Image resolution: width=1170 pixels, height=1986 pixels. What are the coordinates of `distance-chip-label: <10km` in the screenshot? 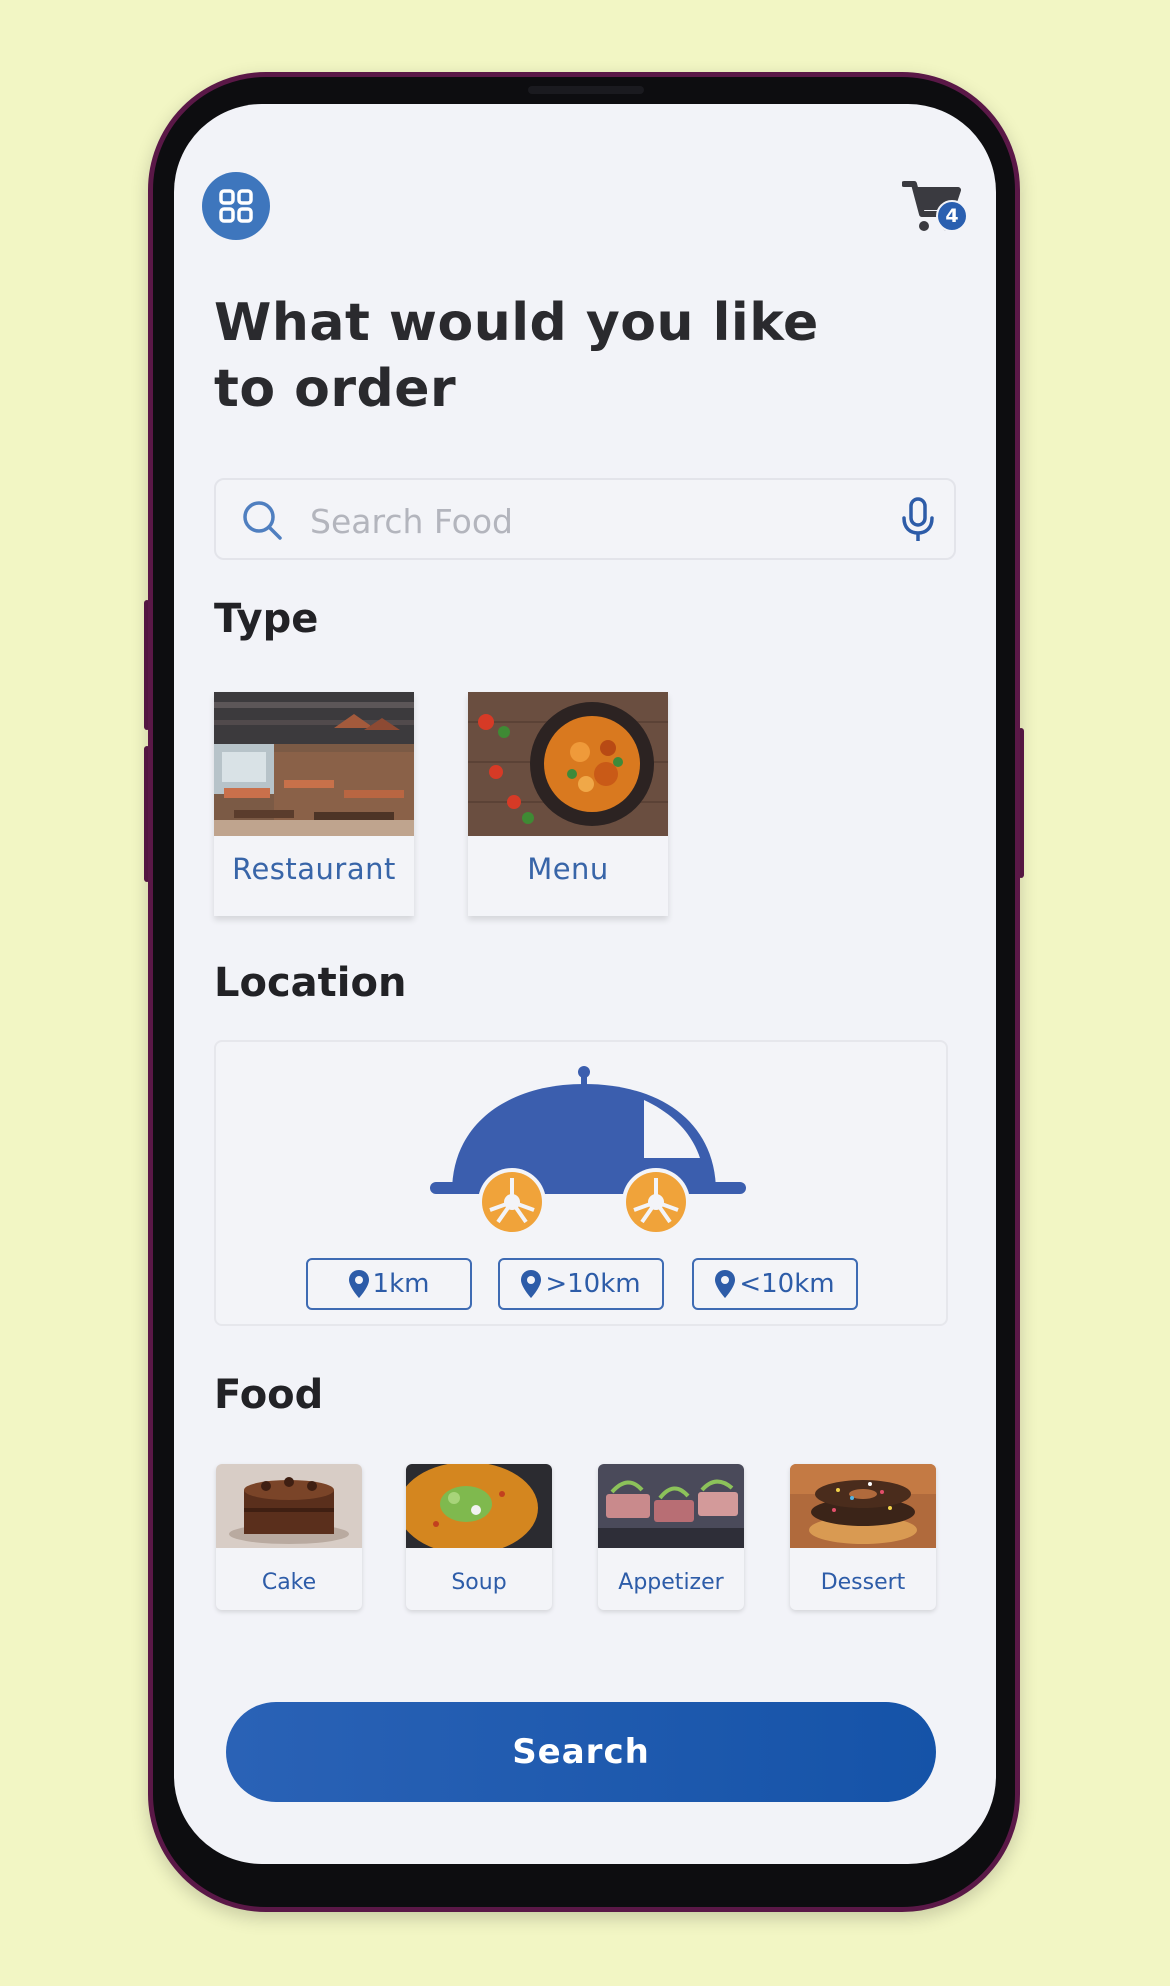 It's located at (787, 1284).